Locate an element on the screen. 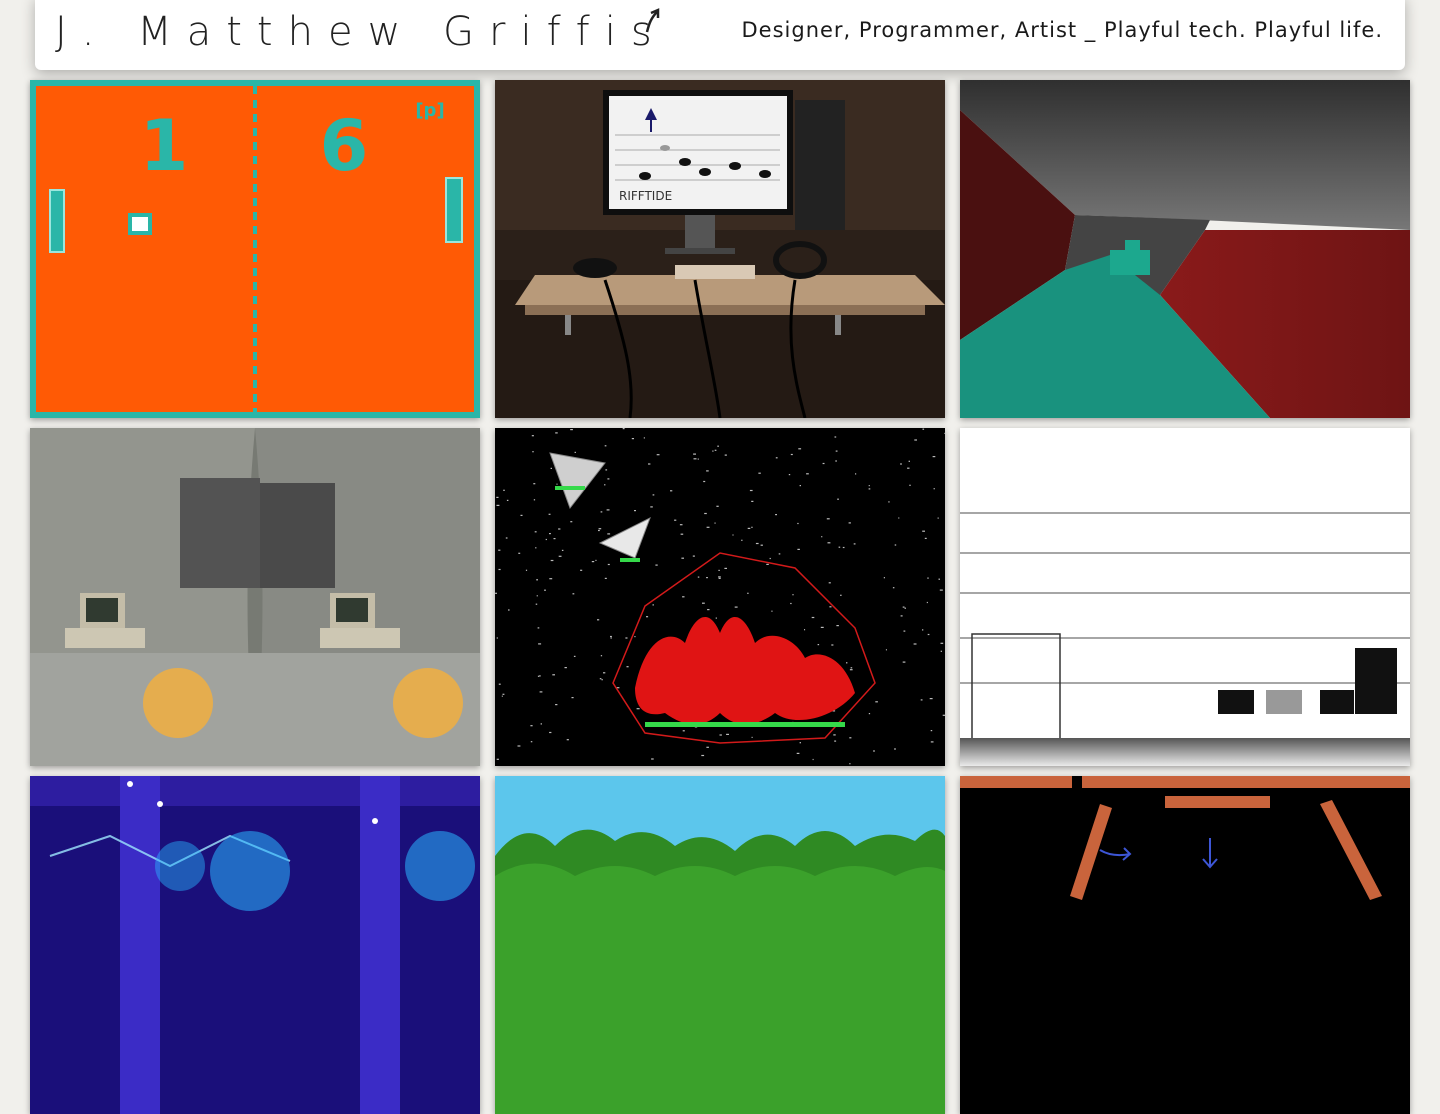 This screenshot has height=1114, width=1440. pong-badge: [p] is located at coordinates (429, 110).